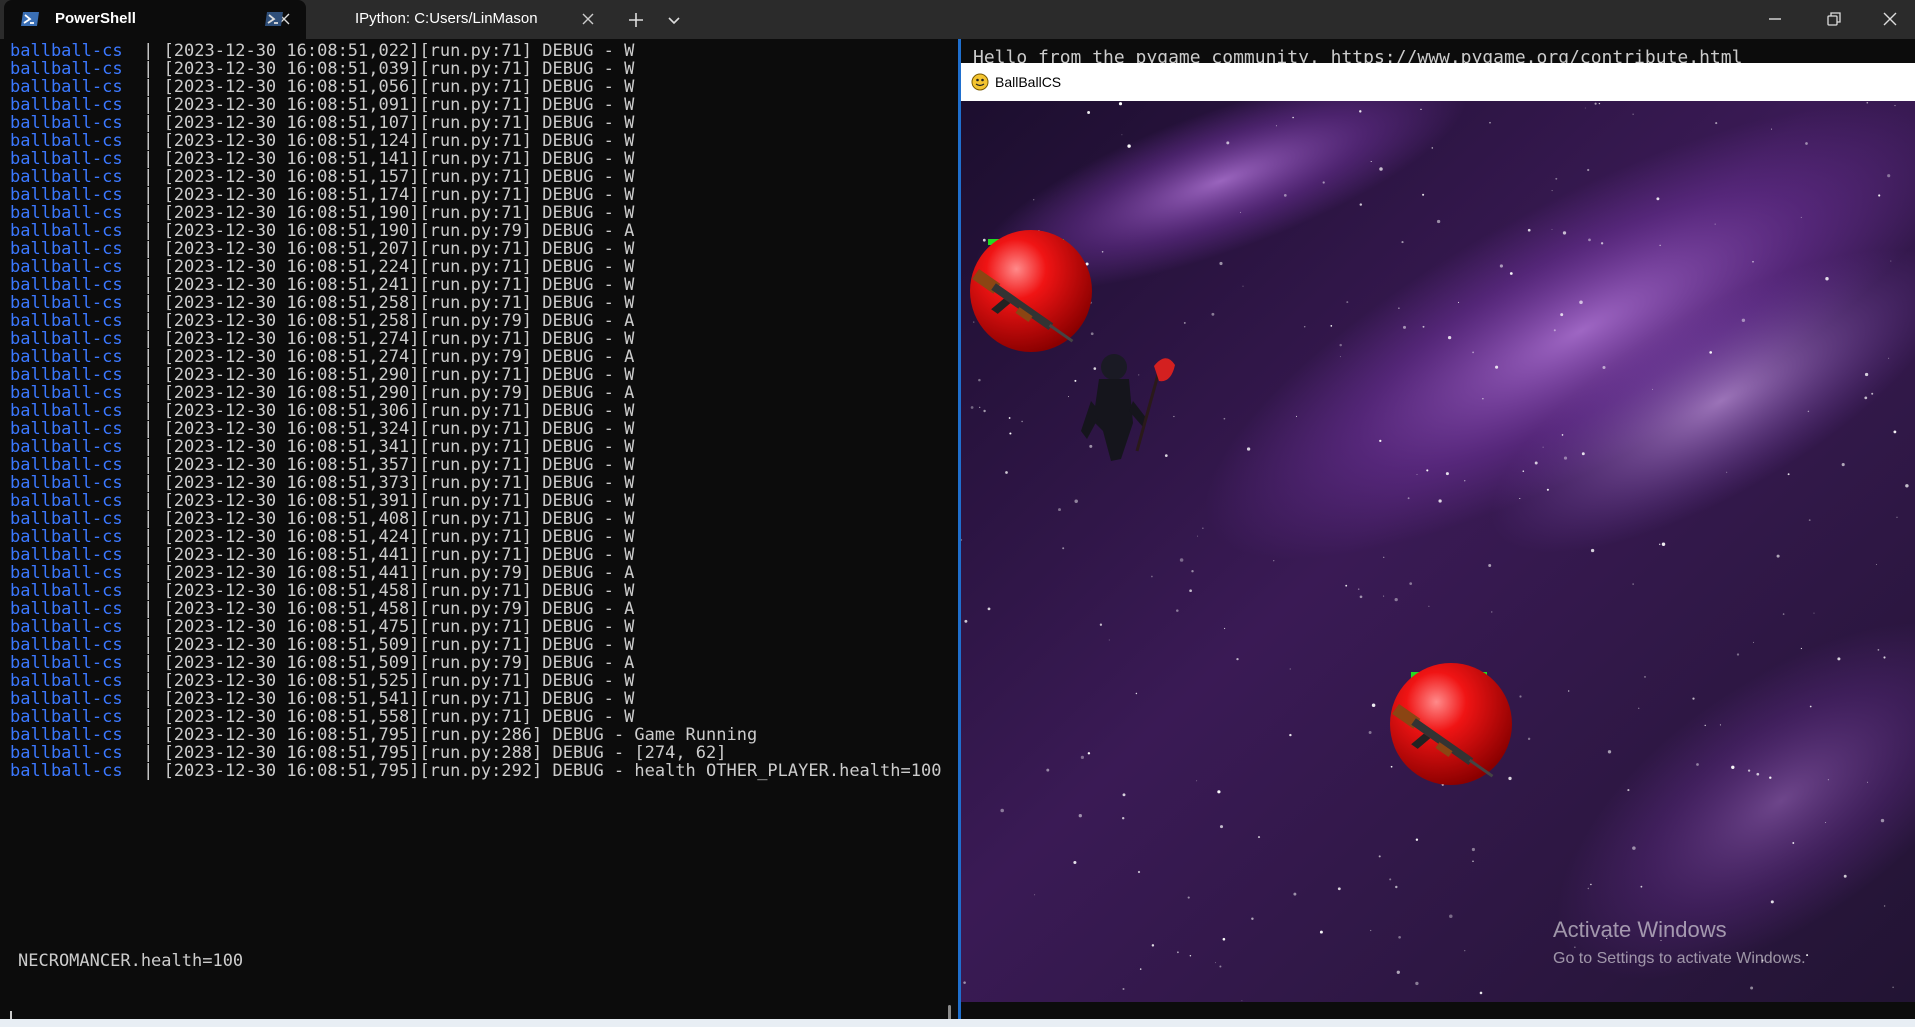 Image resolution: width=1915 pixels, height=1027 pixels. Describe the element at coordinates (1890, 19) in the screenshot. I see `close-window-icon` at that location.